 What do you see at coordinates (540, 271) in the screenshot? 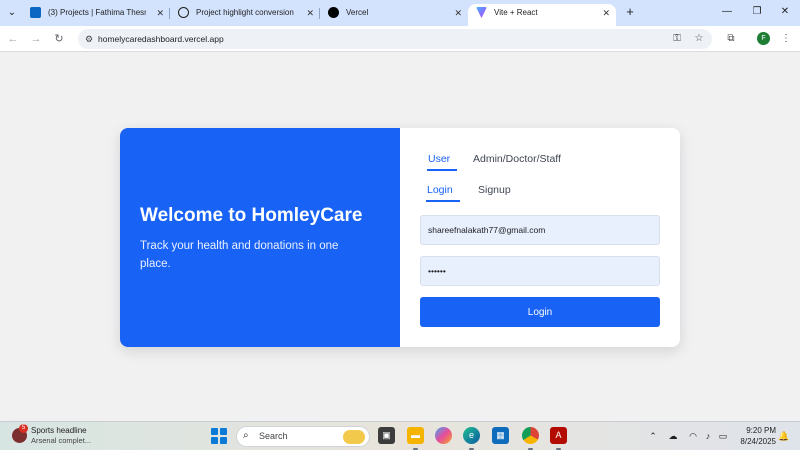
I see `password-field` at bounding box center [540, 271].